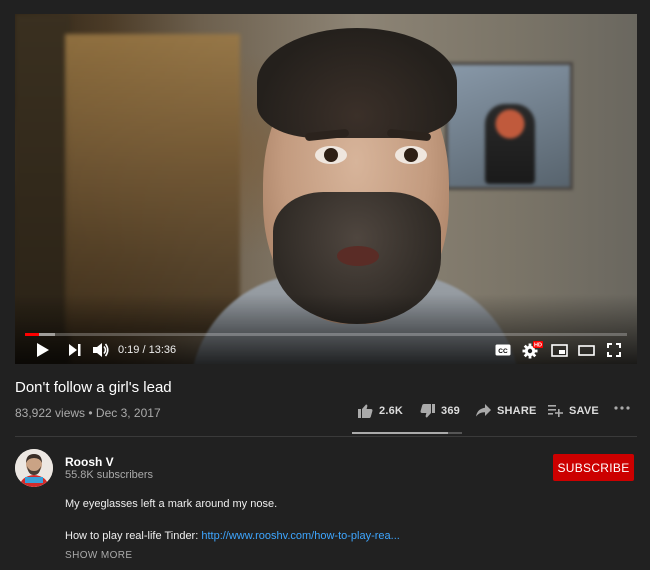 The width and height of the screenshot is (650, 570). What do you see at coordinates (593, 467) in the screenshot?
I see `subscribe-button: SUBSCRIBE` at bounding box center [593, 467].